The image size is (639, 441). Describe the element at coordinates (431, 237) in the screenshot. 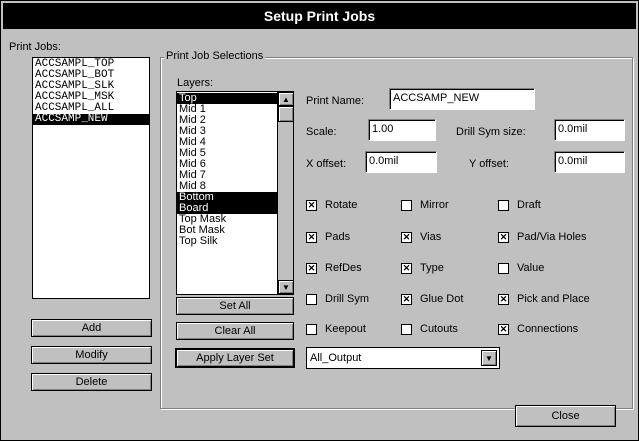

I see `option-label: Vias` at that location.